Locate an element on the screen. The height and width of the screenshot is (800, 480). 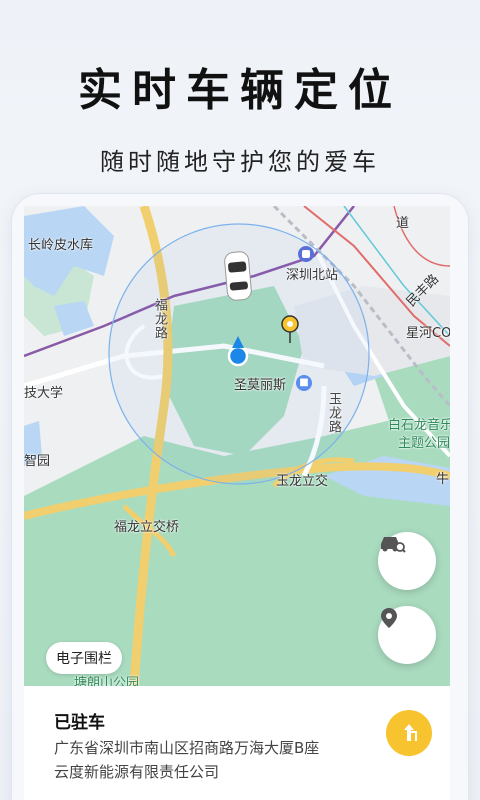
map-label-fulong-bridge: 福龙立交桥 is located at coordinates (147, 527).